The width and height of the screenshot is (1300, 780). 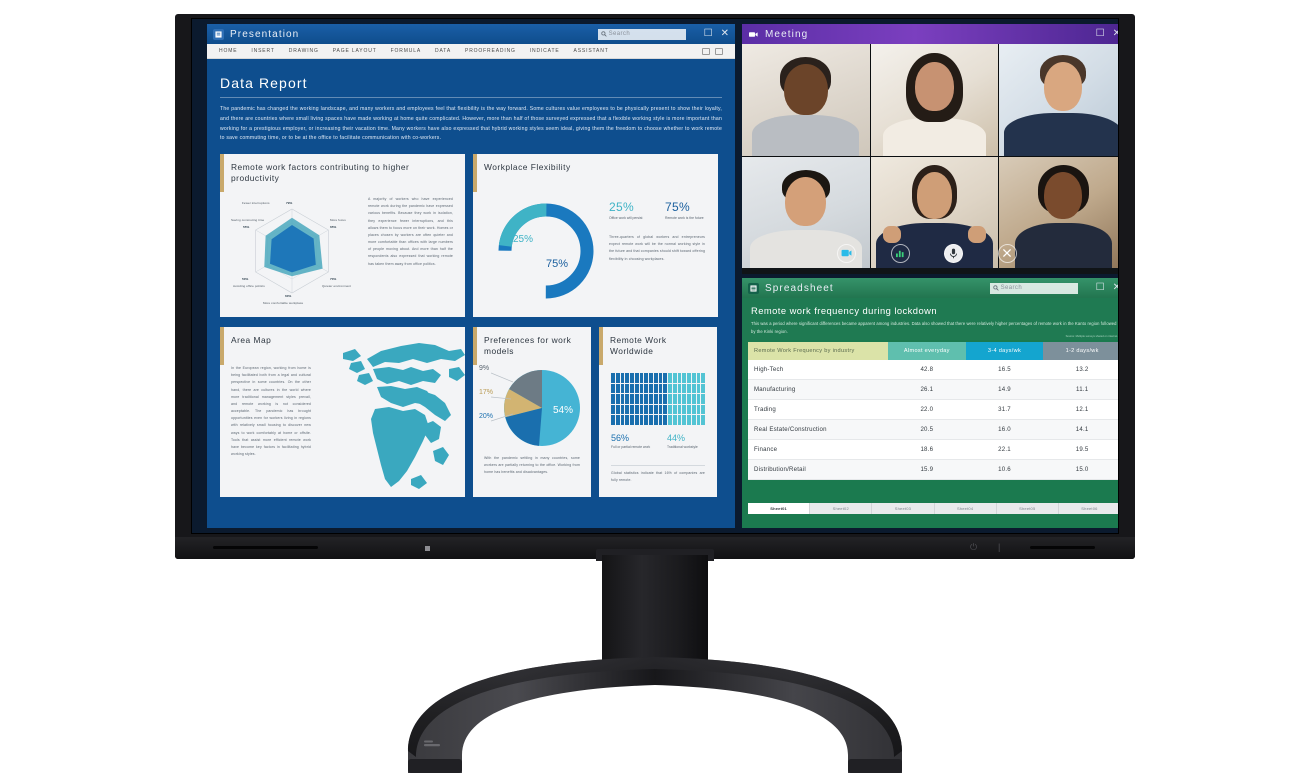 What do you see at coordinates (591, 51) in the screenshot?
I see `ribbon-tab-assistant: ASSISTANT` at bounding box center [591, 51].